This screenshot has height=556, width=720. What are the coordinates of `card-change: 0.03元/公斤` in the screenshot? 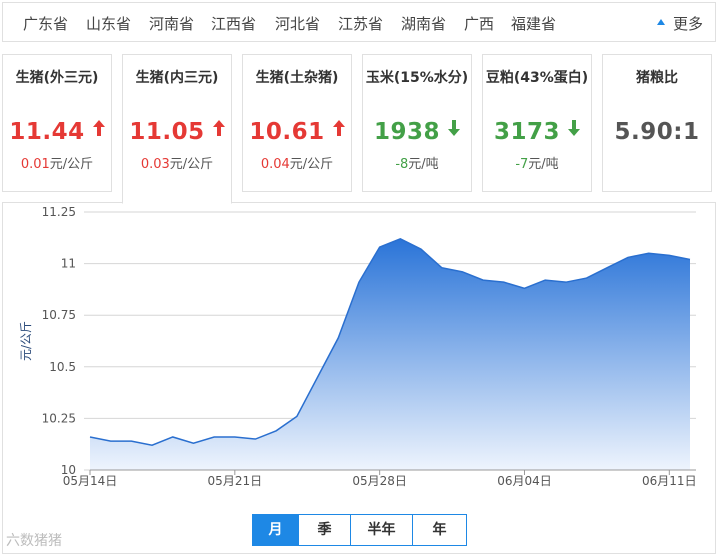 It's located at (177, 162).